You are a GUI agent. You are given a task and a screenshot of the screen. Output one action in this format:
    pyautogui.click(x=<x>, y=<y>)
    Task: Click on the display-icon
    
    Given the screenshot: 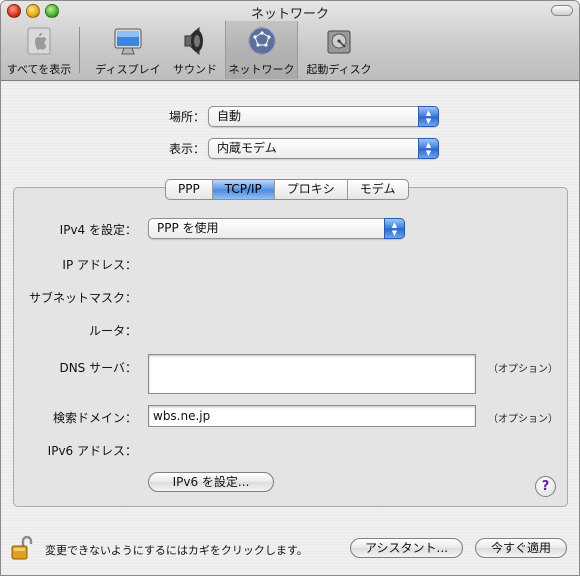 What is the action you would take?
    pyautogui.click(x=128, y=41)
    